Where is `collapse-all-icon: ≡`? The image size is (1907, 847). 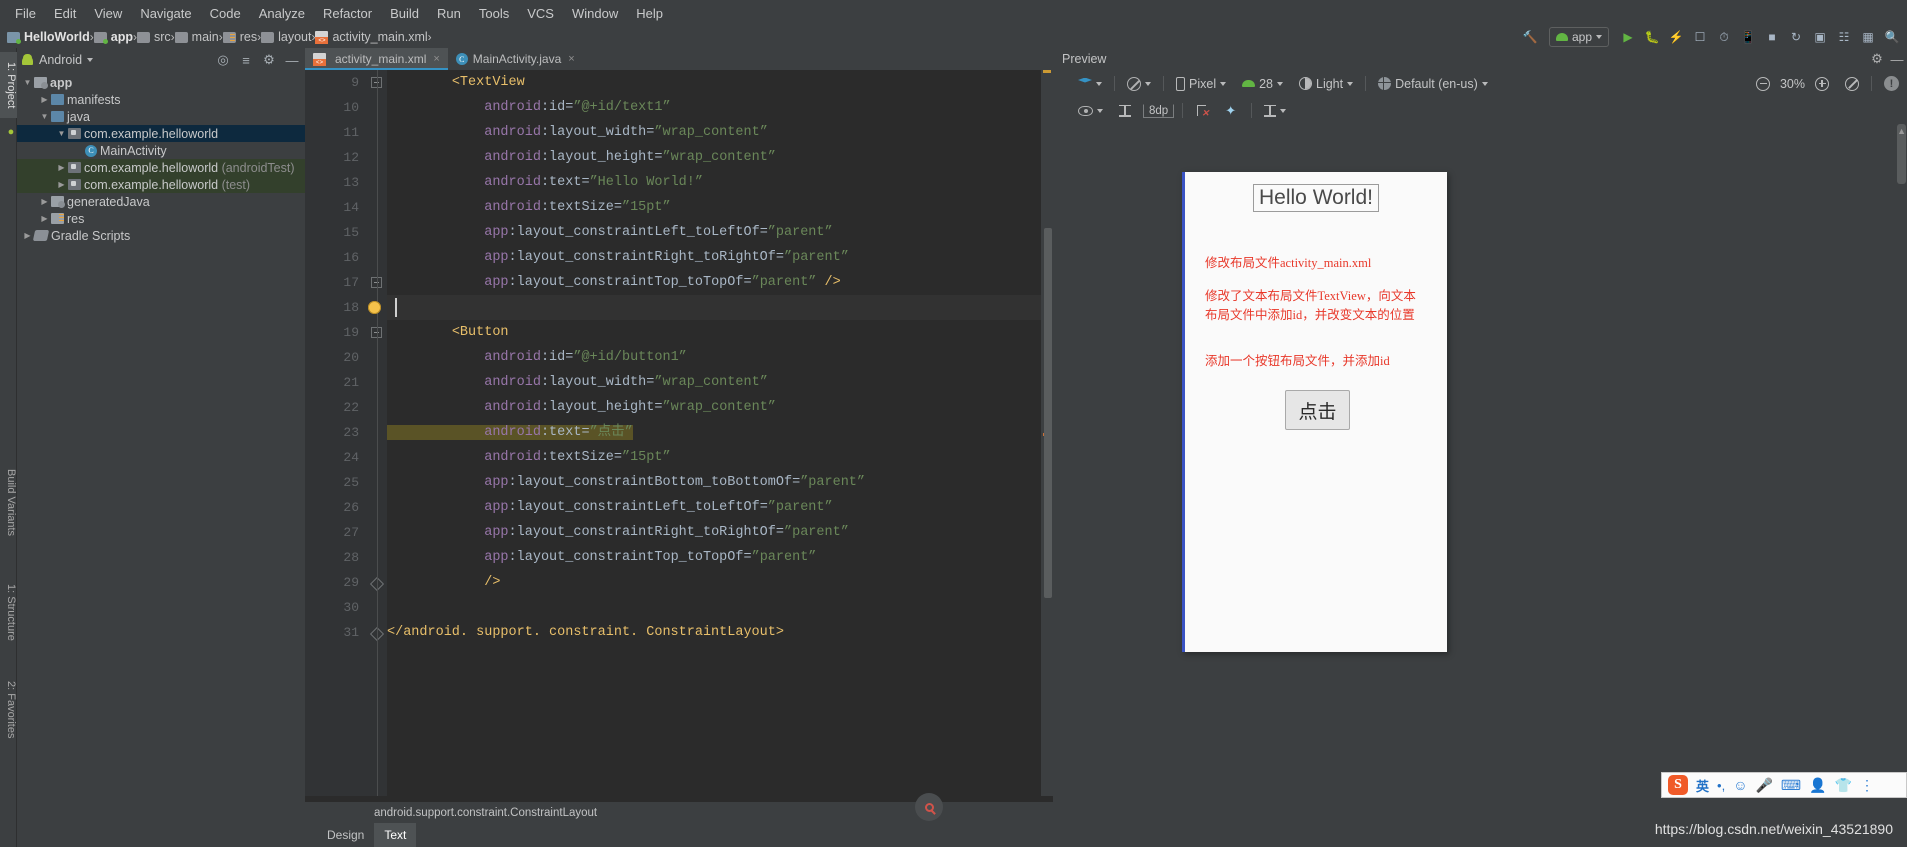 collapse-all-icon: ≡ is located at coordinates (246, 60).